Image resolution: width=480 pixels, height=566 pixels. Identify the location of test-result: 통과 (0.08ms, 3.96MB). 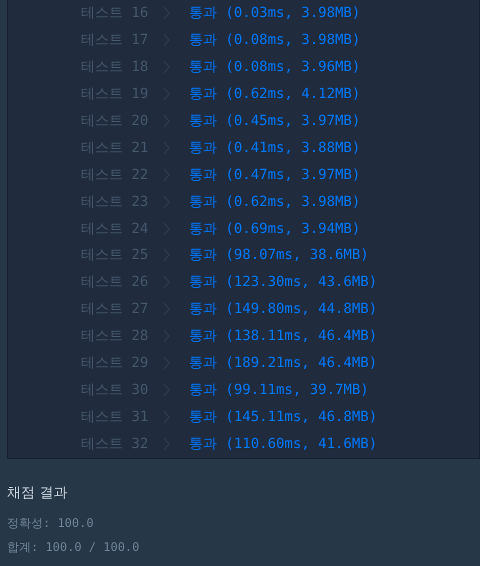
(274, 67).